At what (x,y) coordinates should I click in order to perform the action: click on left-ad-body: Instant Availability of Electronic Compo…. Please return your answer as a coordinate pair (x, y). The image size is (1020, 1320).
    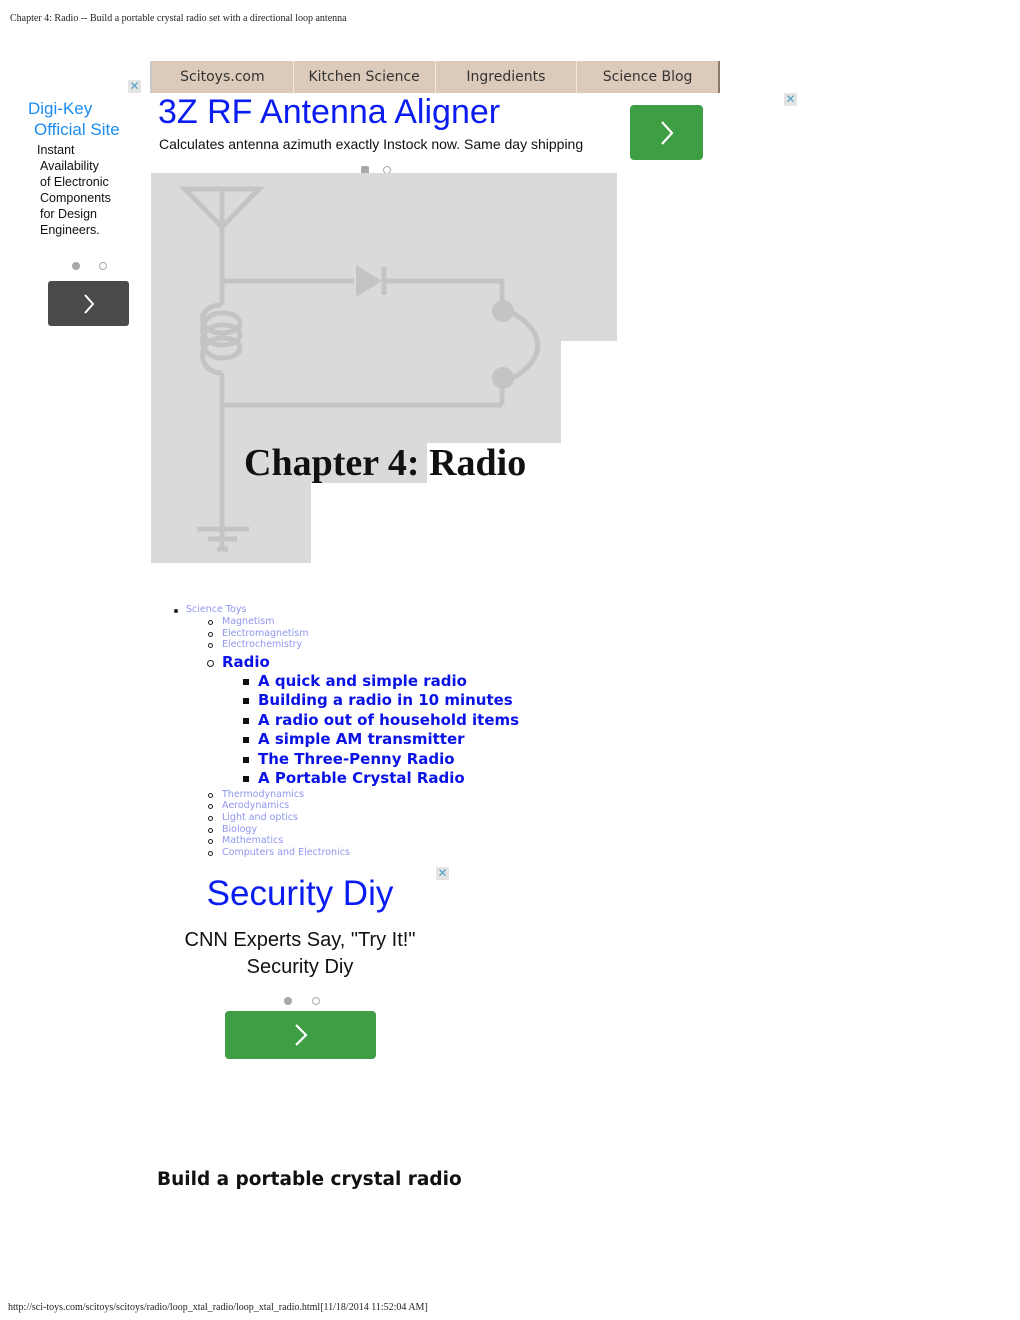
    Looking at the image, I should click on (87, 190).